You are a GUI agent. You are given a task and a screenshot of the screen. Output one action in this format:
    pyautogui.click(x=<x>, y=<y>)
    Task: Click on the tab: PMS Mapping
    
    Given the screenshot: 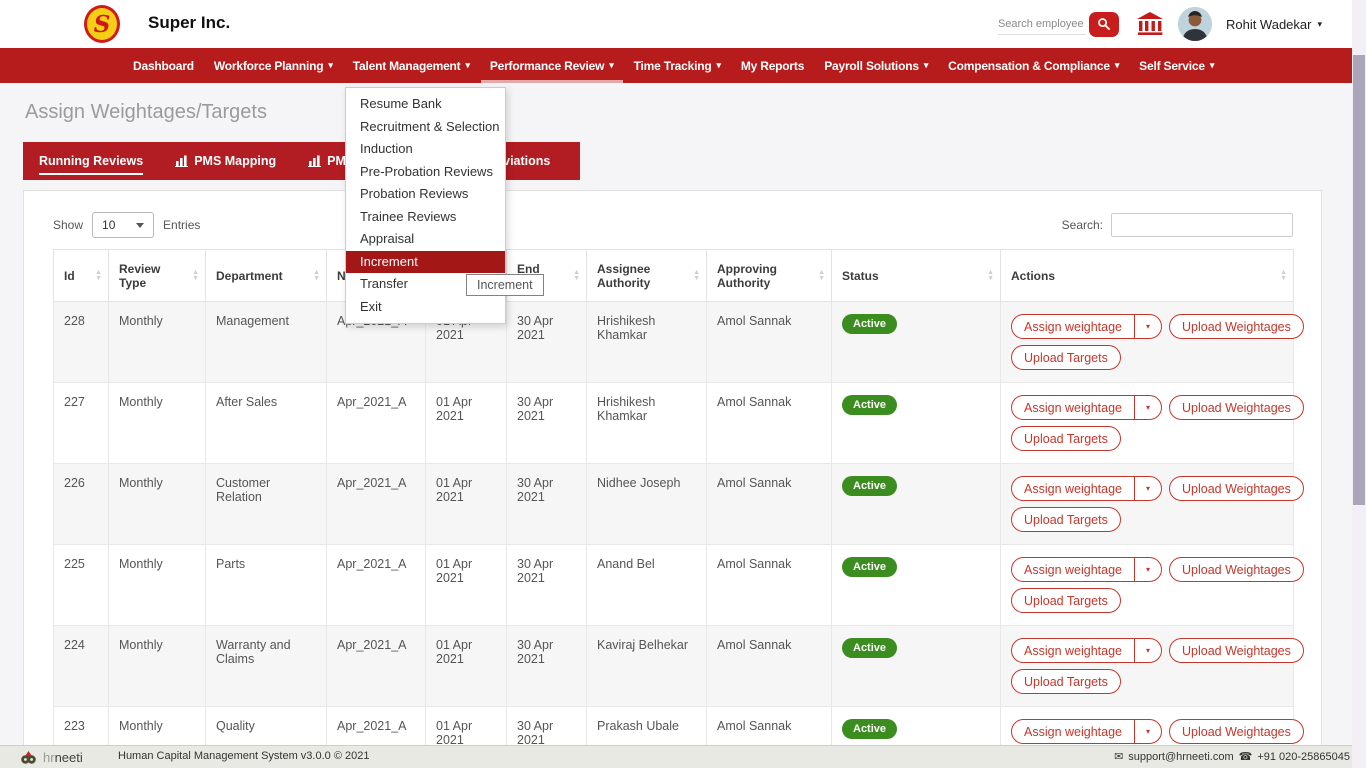 What is the action you would take?
    pyautogui.click(x=225, y=161)
    